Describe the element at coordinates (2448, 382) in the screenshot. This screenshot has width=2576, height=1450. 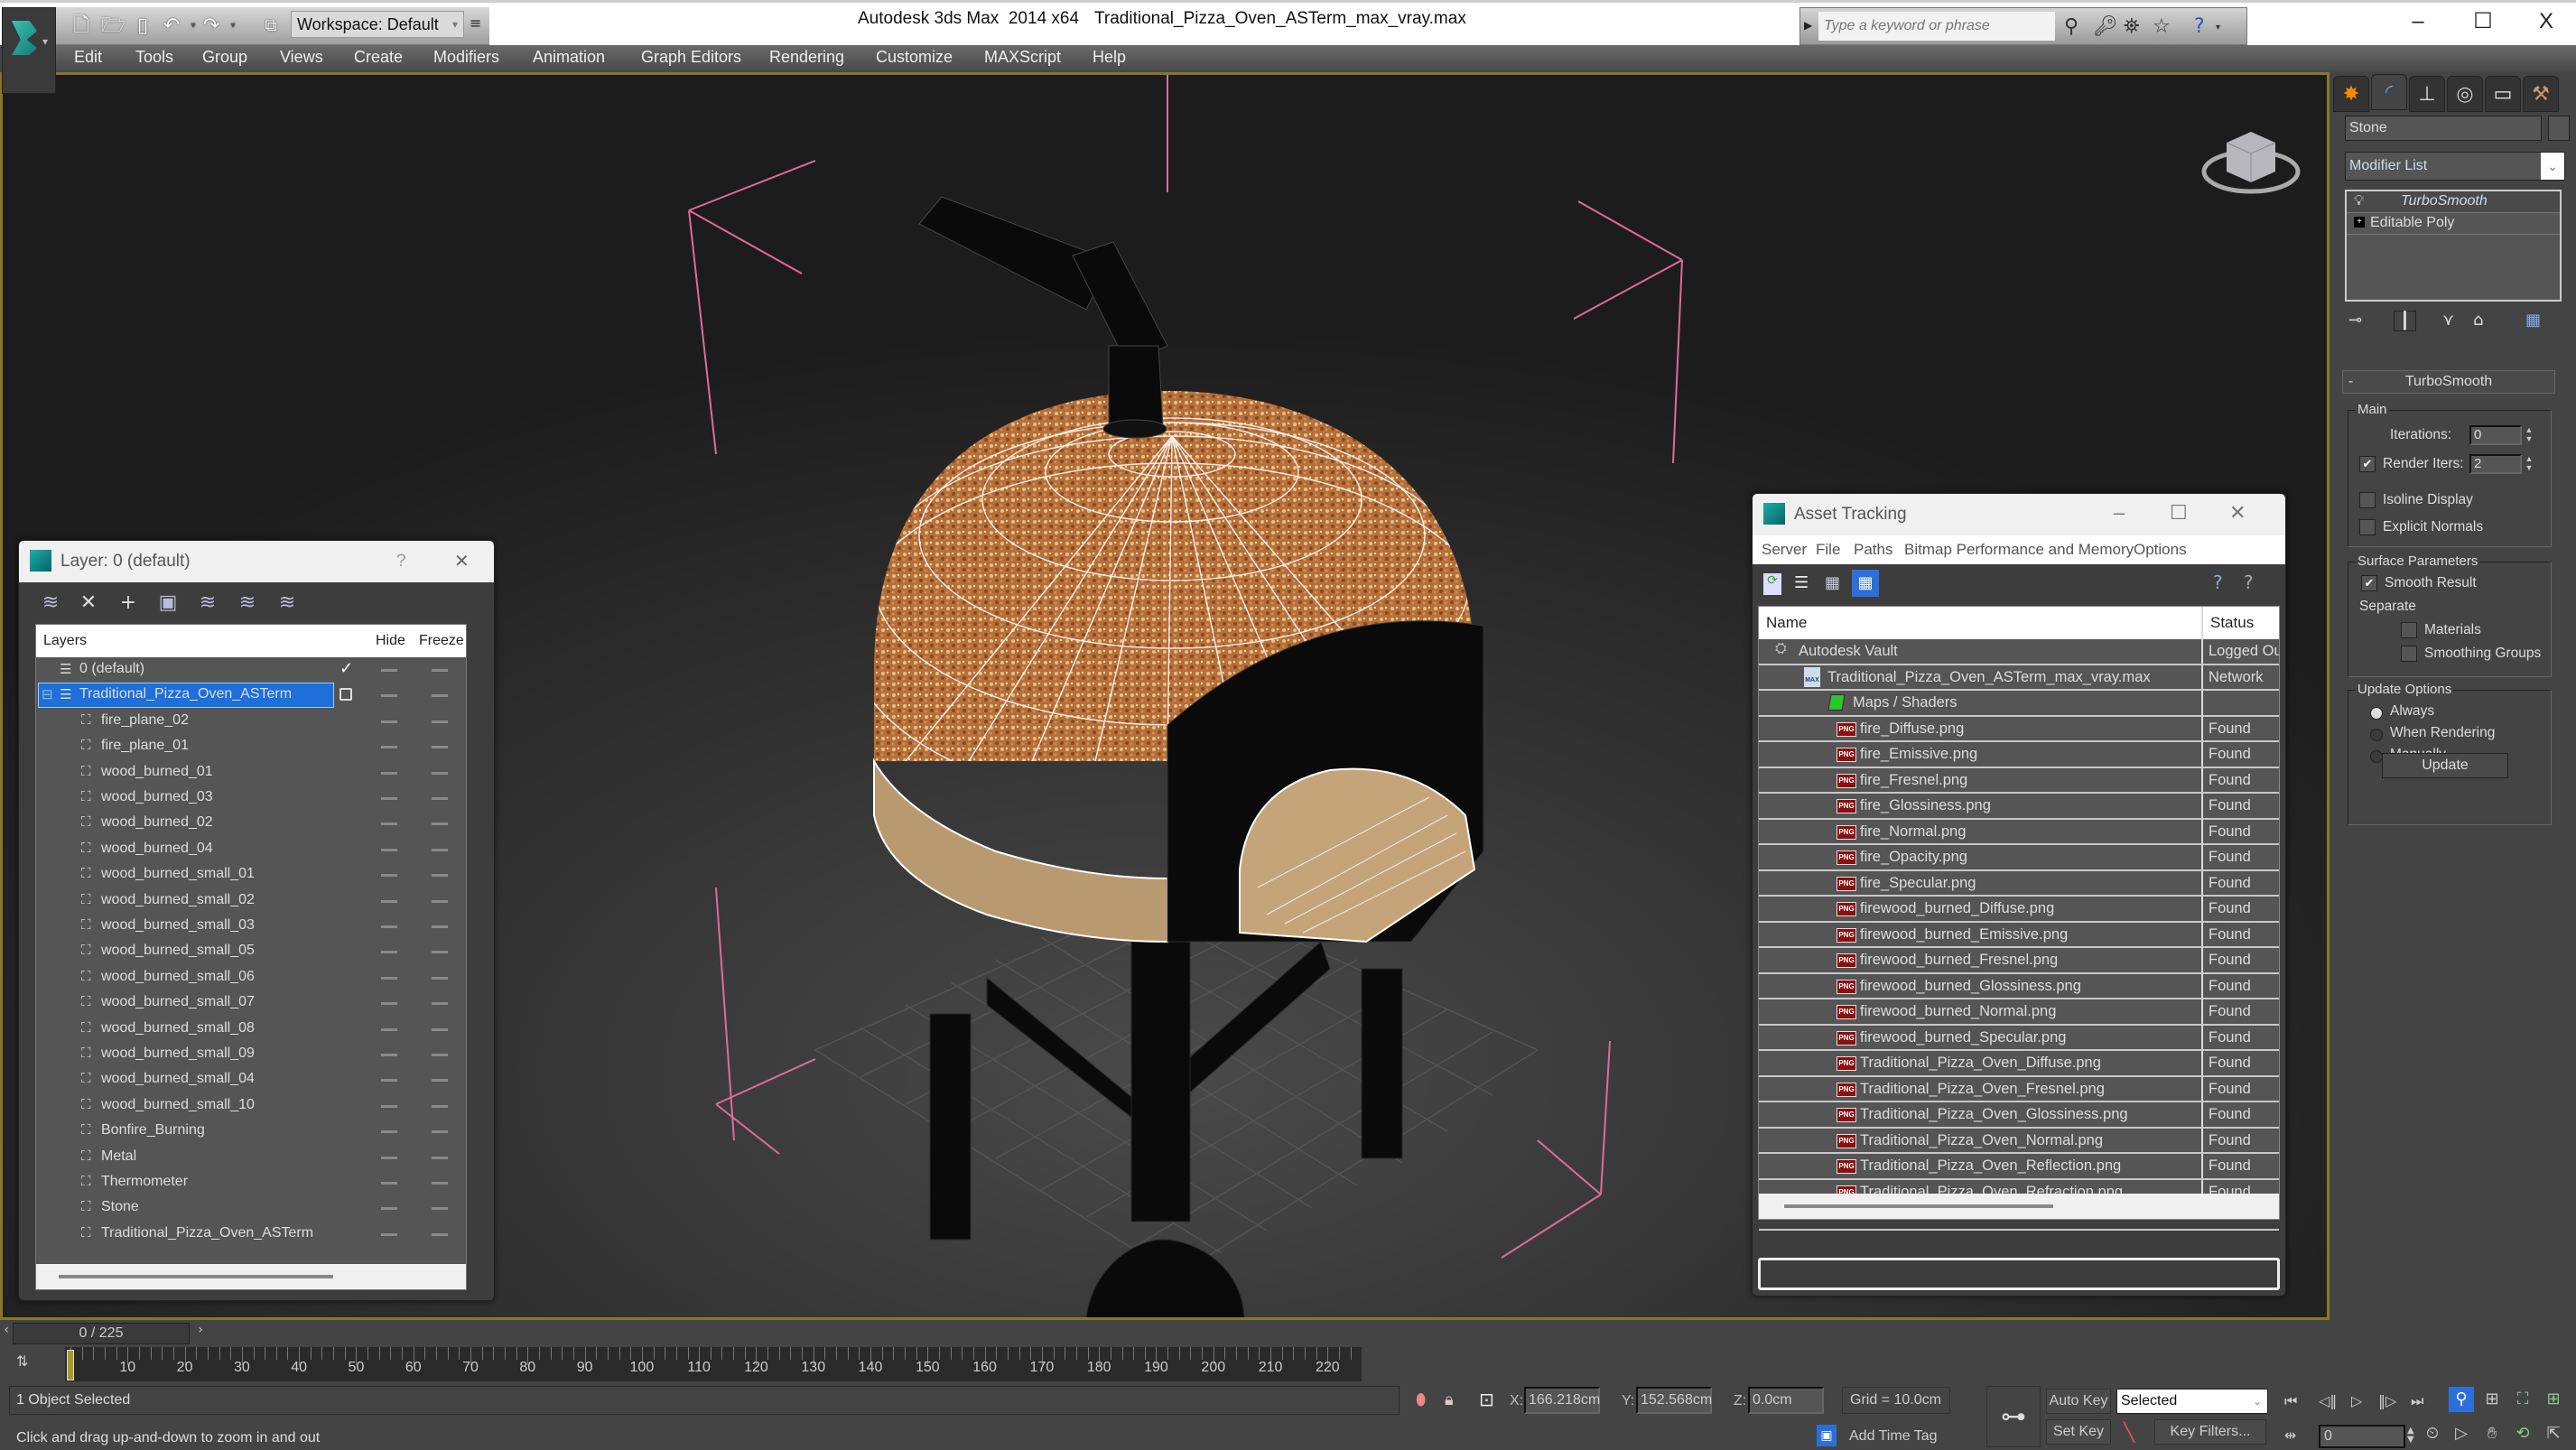
I see `turbosmooth-rollout-header: - TurboSmooth` at that location.